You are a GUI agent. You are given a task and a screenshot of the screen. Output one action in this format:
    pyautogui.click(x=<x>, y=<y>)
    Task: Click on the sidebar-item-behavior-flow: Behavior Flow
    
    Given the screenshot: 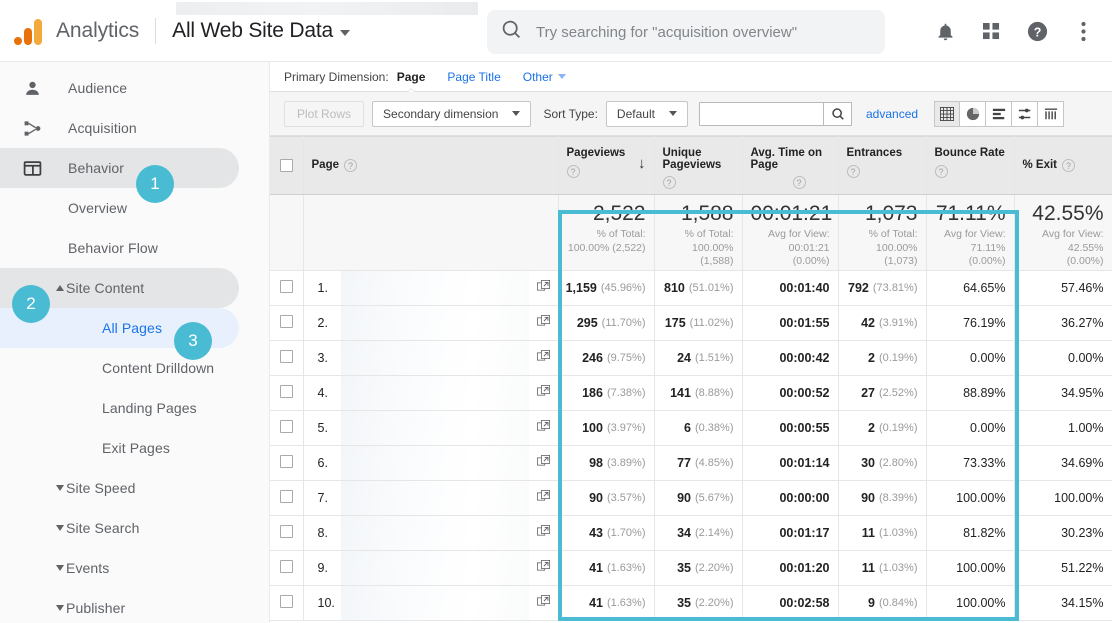 What is the action you would take?
    pyautogui.click(x=119, y=248)
    